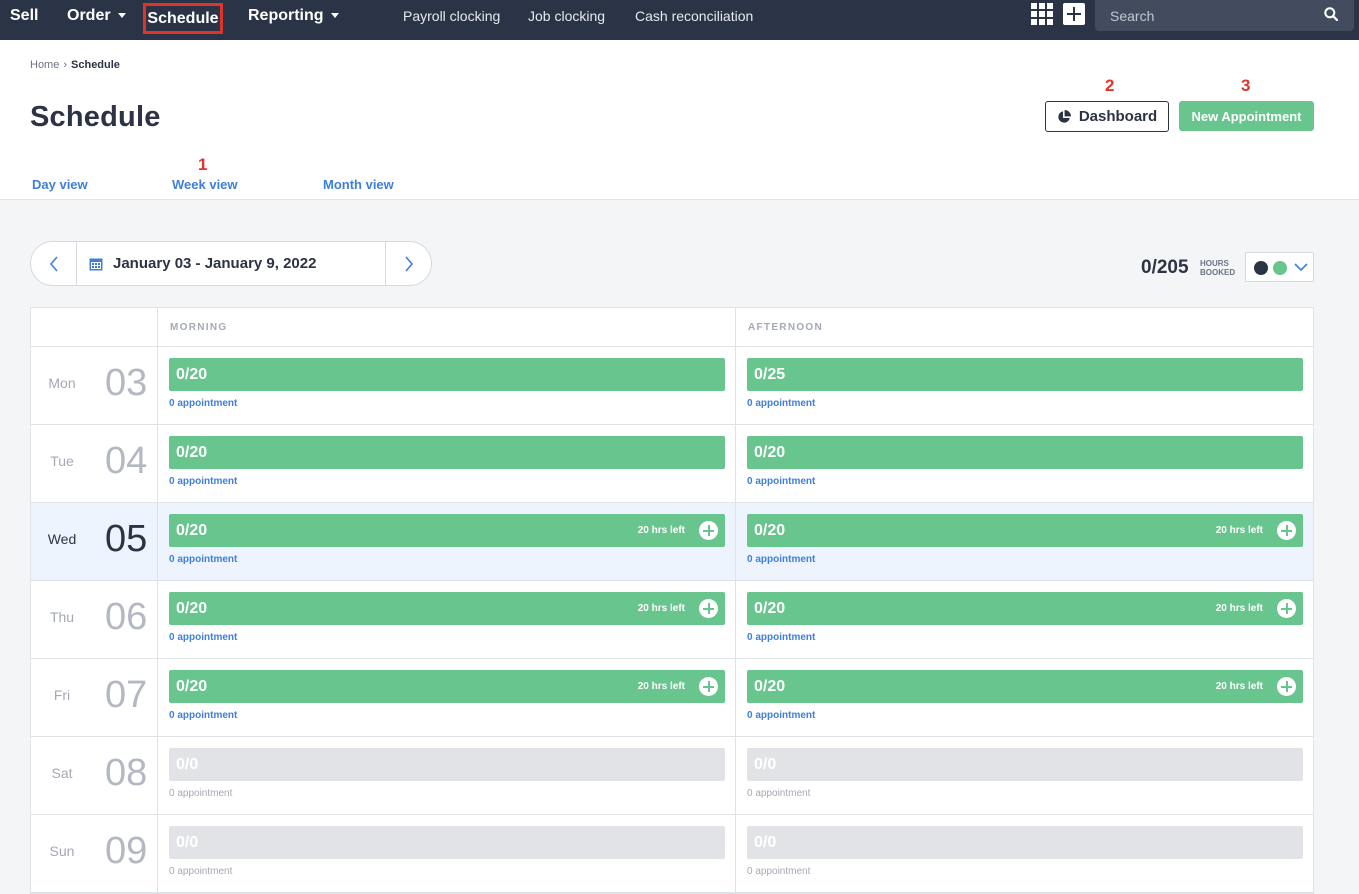 The image size is (1359, 894). What do you see at coordinates (203, 164) in the screenshot?
I see `annotation-marker-1: 1` at bounding box center [203, 164].